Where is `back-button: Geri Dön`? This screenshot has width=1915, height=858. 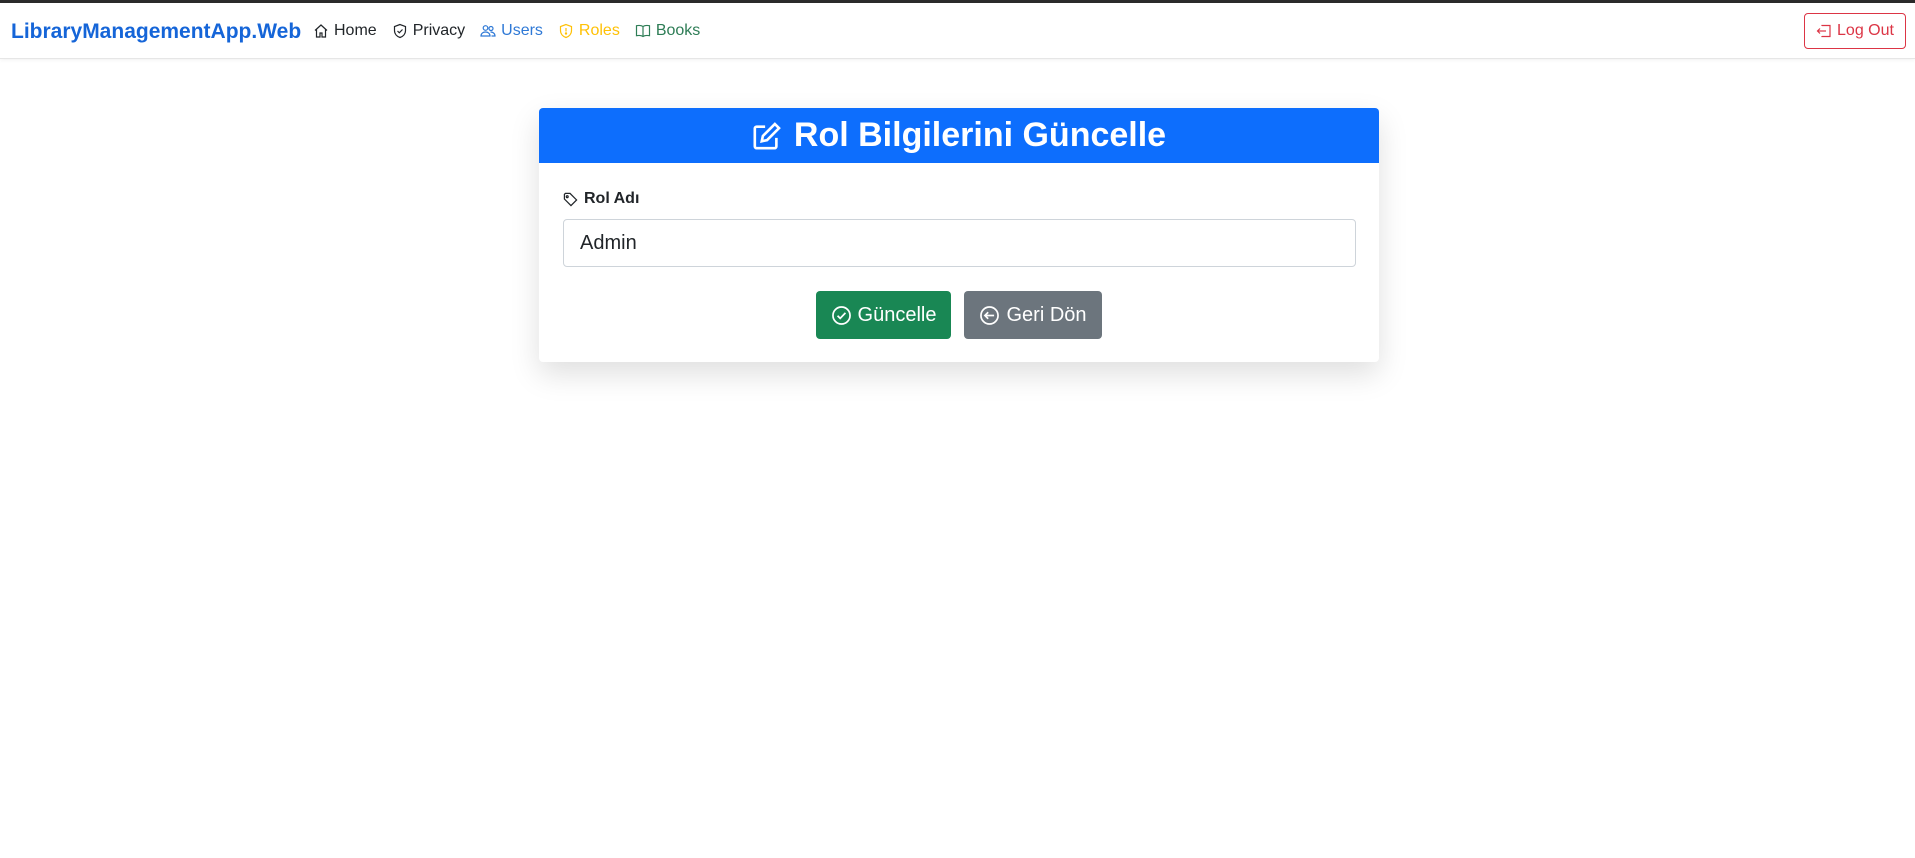 back-button: Geri Dön is located at coordinates (1033, 315).